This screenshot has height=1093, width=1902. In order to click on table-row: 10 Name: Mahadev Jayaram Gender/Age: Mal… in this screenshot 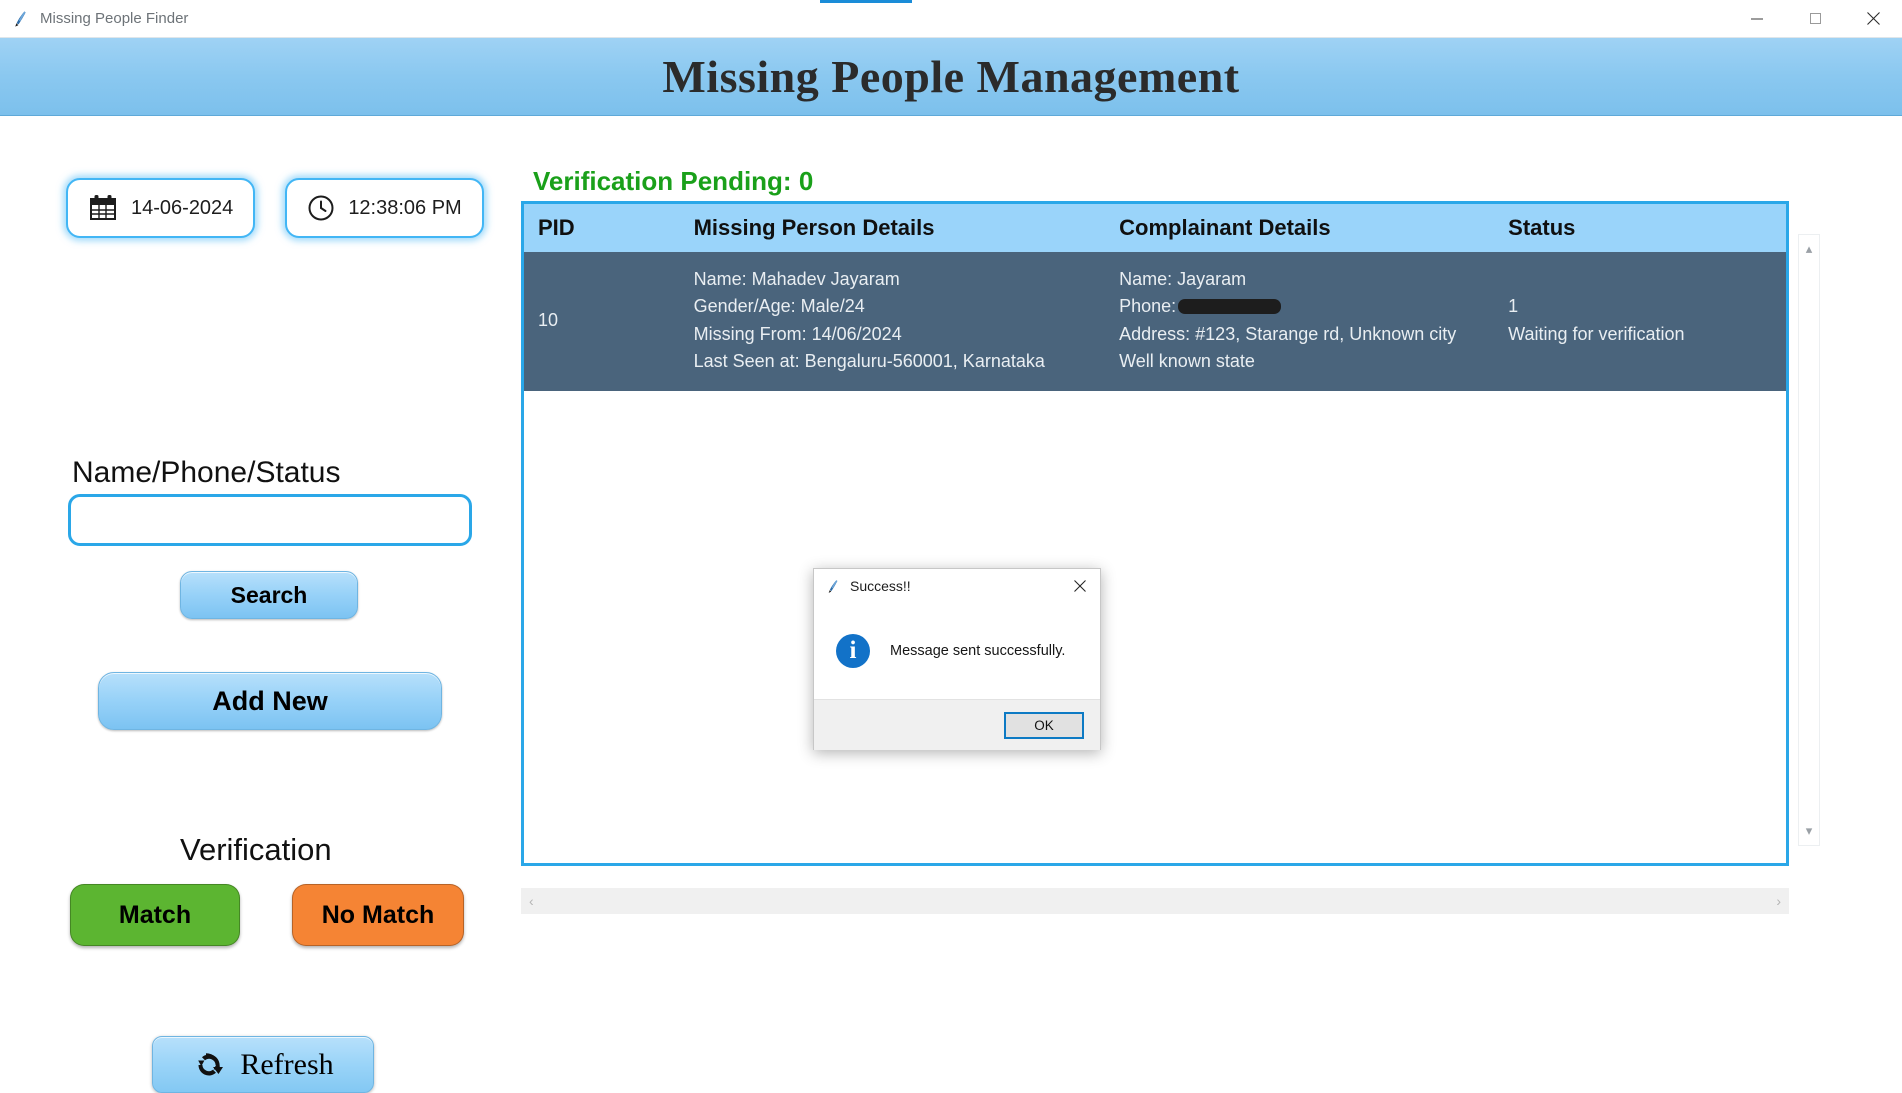, I will do `click(1155, 322)`.